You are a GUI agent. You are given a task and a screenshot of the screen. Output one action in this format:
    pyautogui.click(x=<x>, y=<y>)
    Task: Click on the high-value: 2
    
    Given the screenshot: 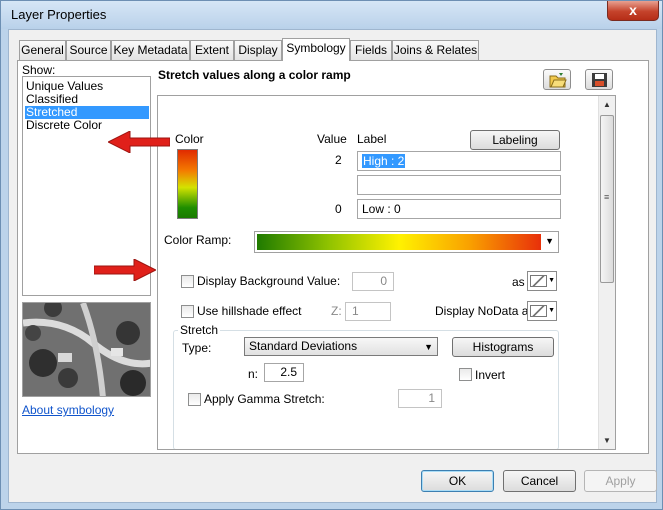 What is the action you would take?
    pyautogui.click(x=338, y=160)
    